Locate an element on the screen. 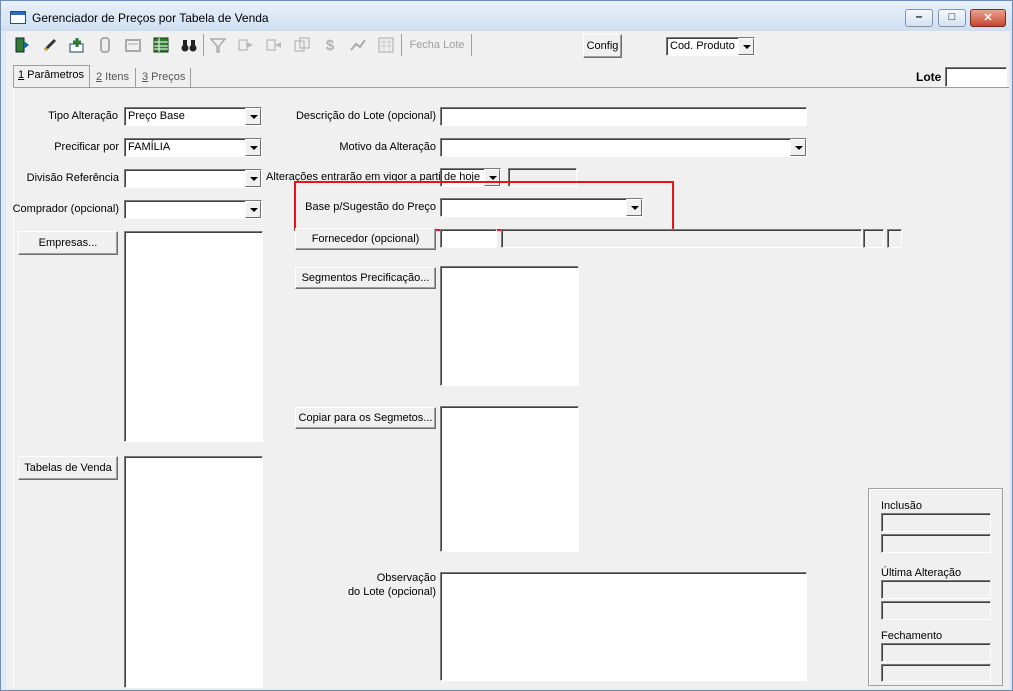 The width and height of the screenshot is (1013, 691). precificar-por-label: Precificar por is located at coordinates (86, 147).